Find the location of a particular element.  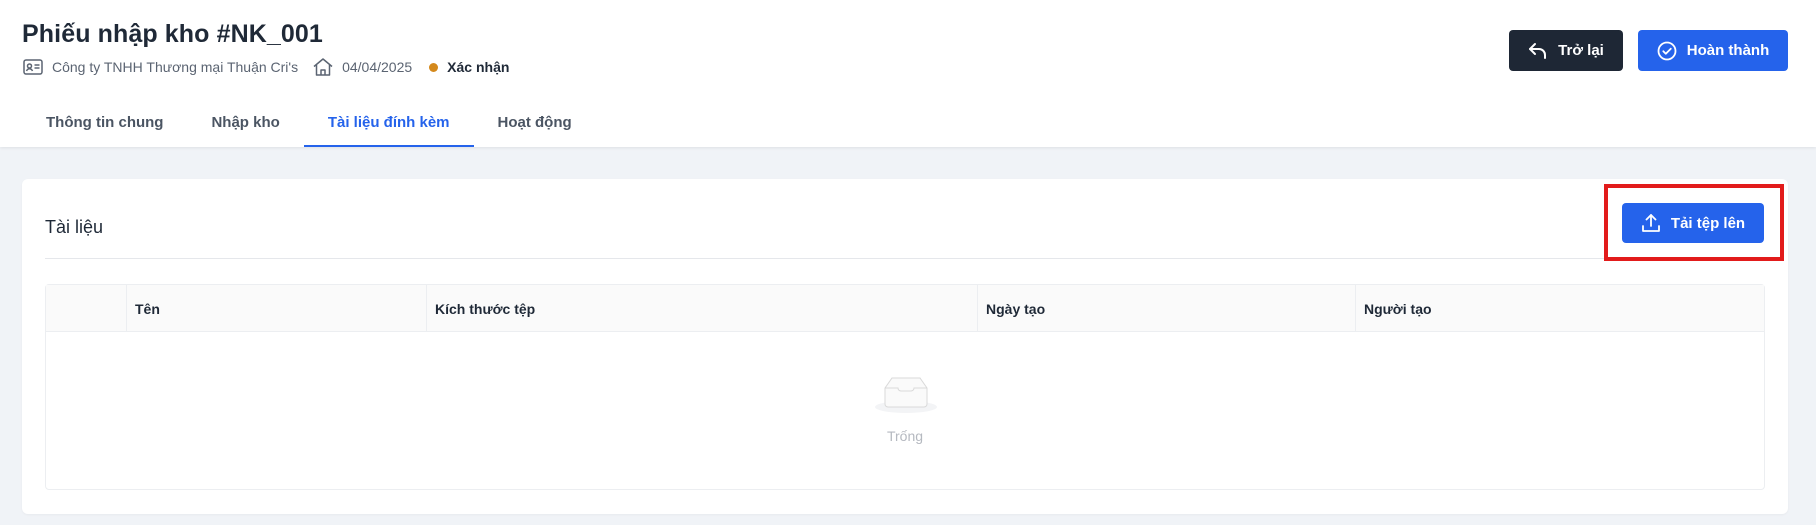

column-header-select is located at coordinates (86, 308).